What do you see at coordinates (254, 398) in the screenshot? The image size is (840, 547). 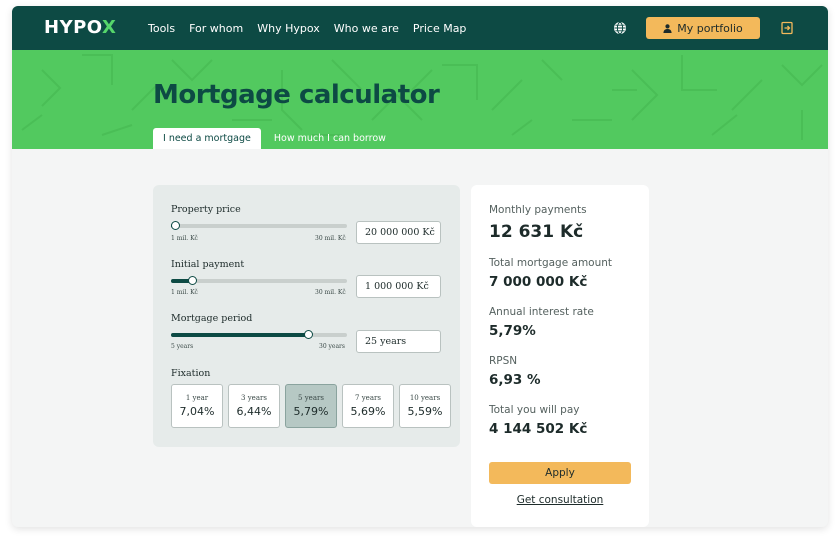 I see `fixation-years: 3 years` at bounding box center [254, 398].